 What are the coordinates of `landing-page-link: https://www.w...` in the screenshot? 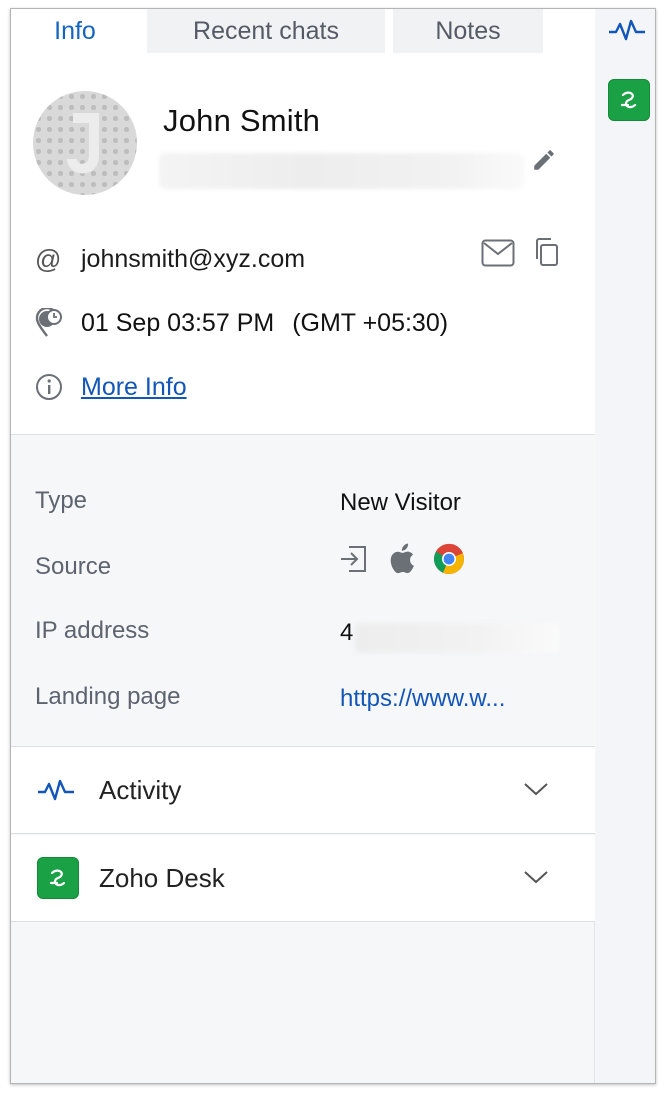 It's located at (422, 699).